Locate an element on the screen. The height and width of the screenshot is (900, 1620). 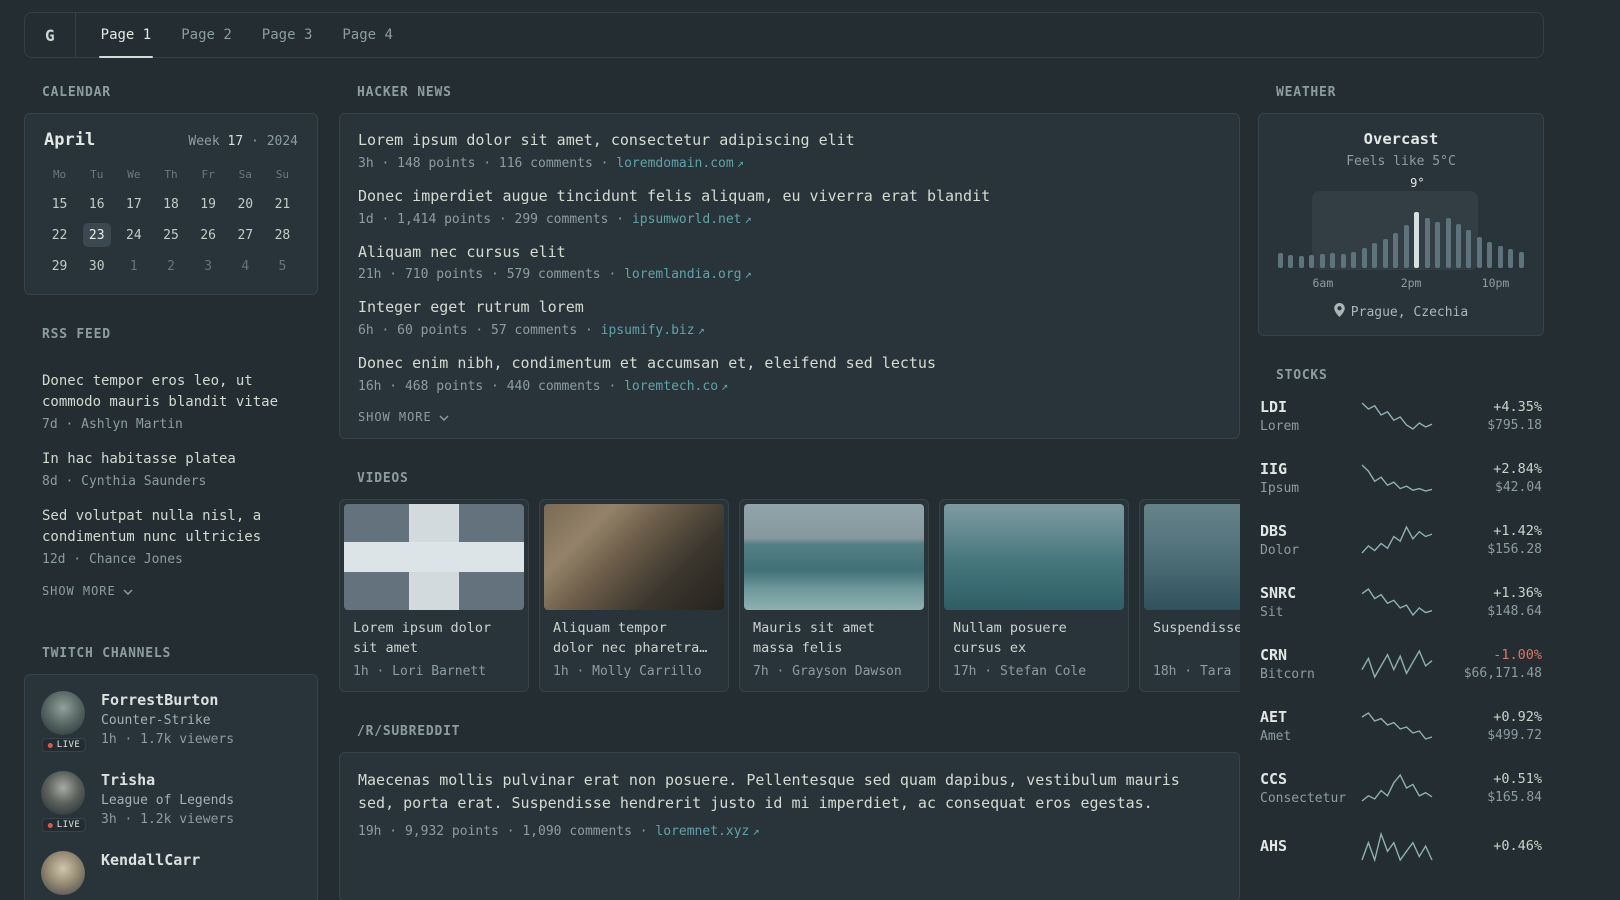
video-card: Suspendisse diam 18h · Tara is located at coordinates (1189, 595).